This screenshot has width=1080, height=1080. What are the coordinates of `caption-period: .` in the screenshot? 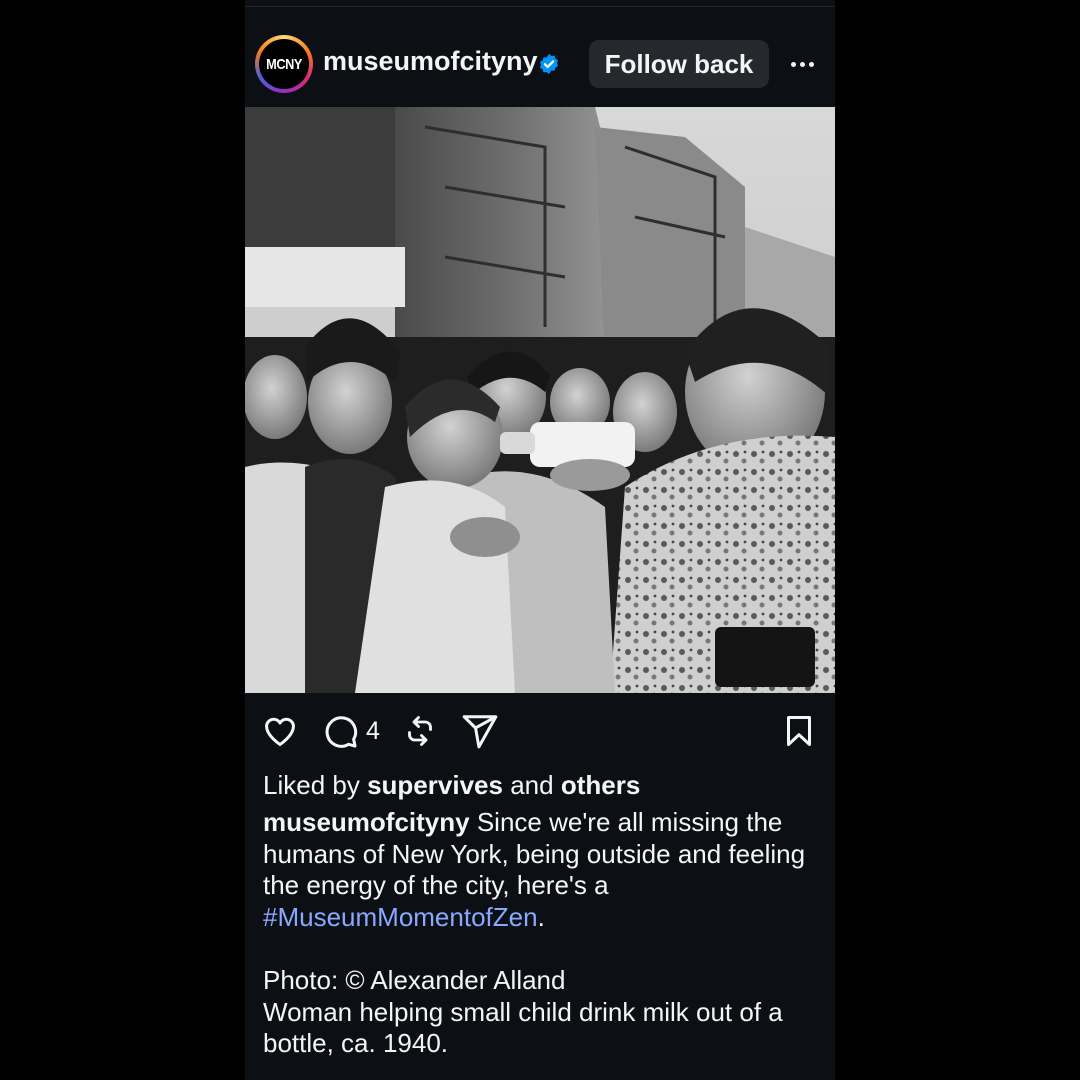 It's located at (541, 916).